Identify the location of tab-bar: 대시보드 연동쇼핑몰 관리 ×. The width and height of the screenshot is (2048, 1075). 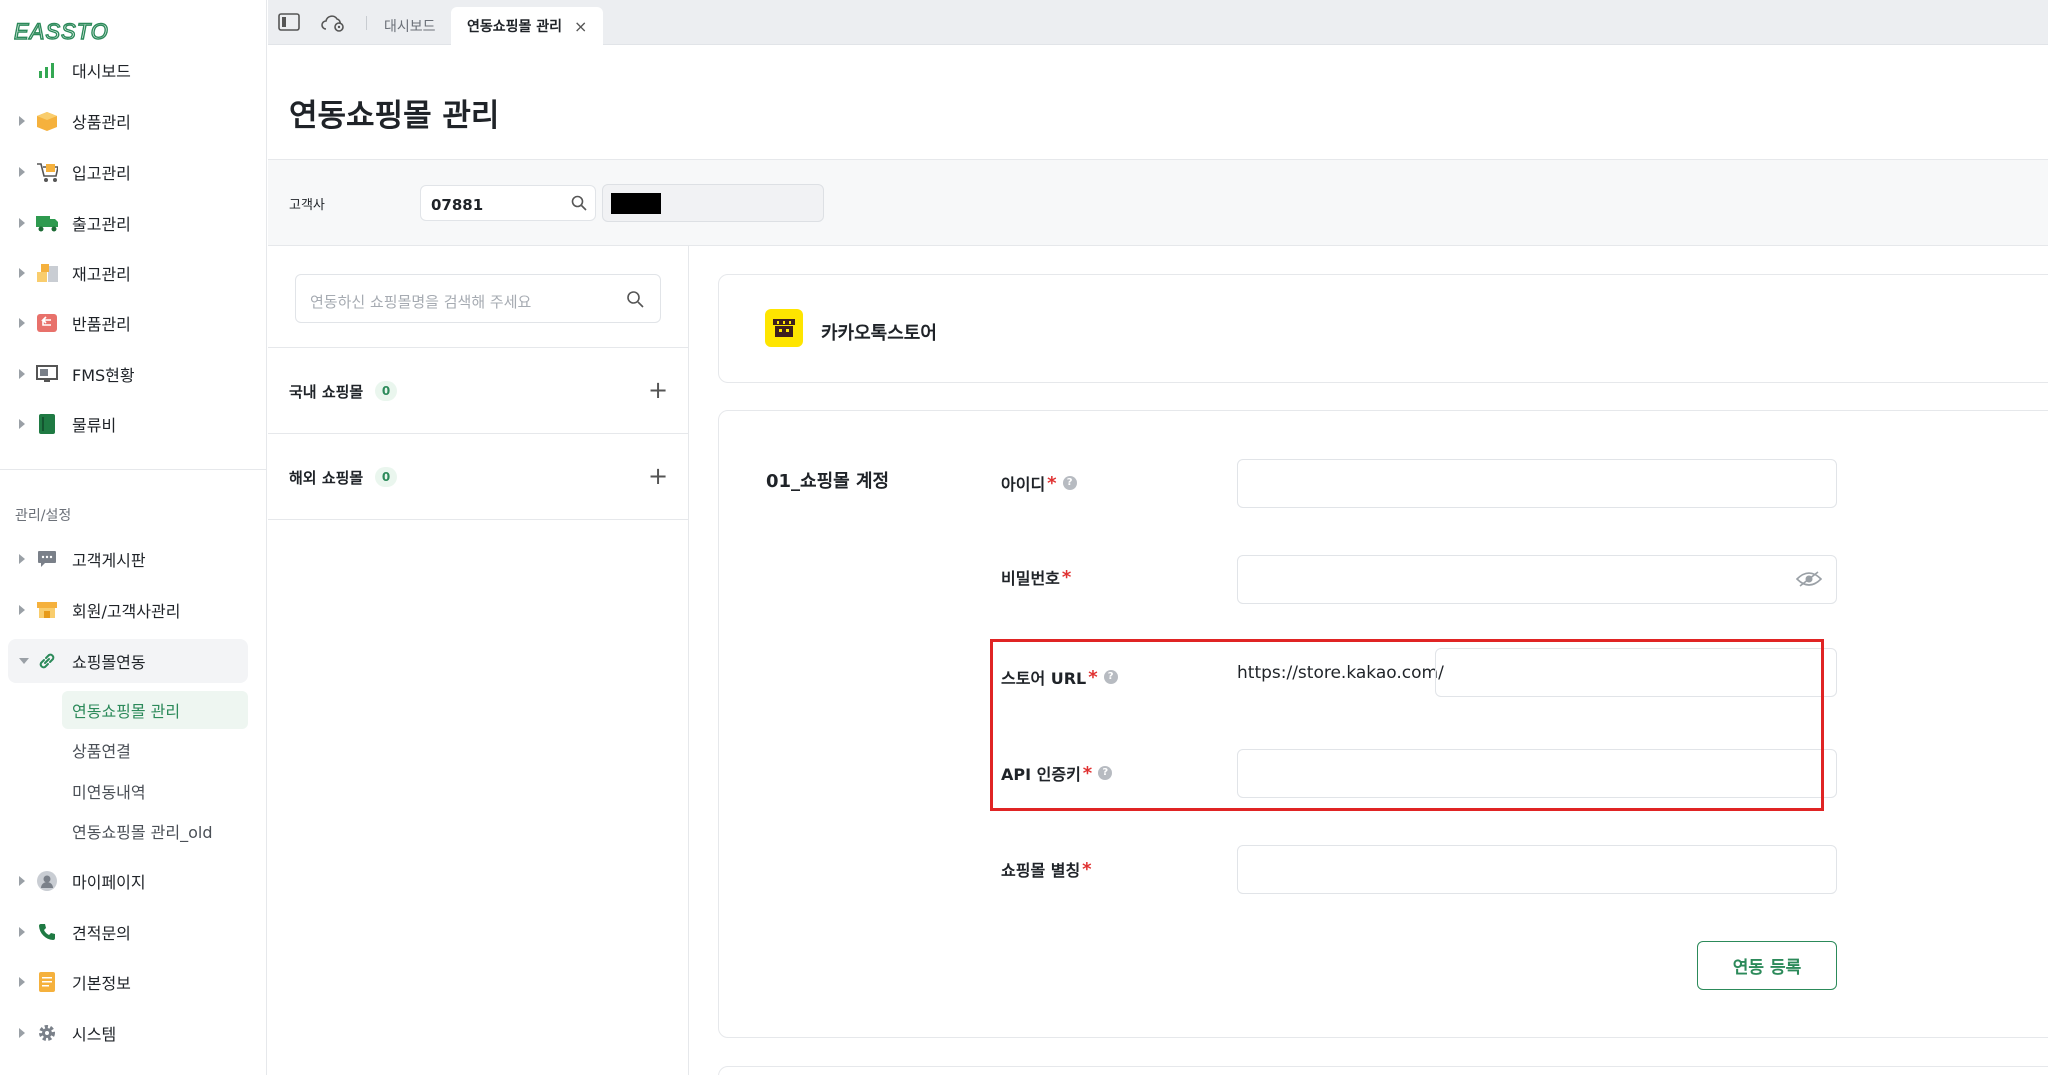
(1158, 22).